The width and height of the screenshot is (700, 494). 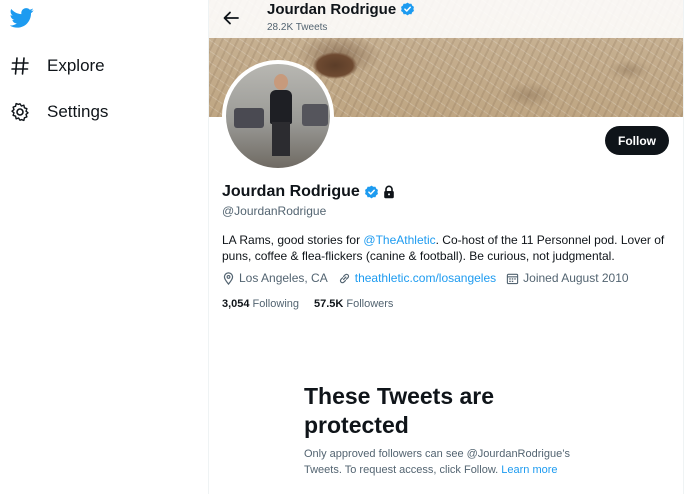 I want to click on back-arrow-icon, so click(x=231, y=18).